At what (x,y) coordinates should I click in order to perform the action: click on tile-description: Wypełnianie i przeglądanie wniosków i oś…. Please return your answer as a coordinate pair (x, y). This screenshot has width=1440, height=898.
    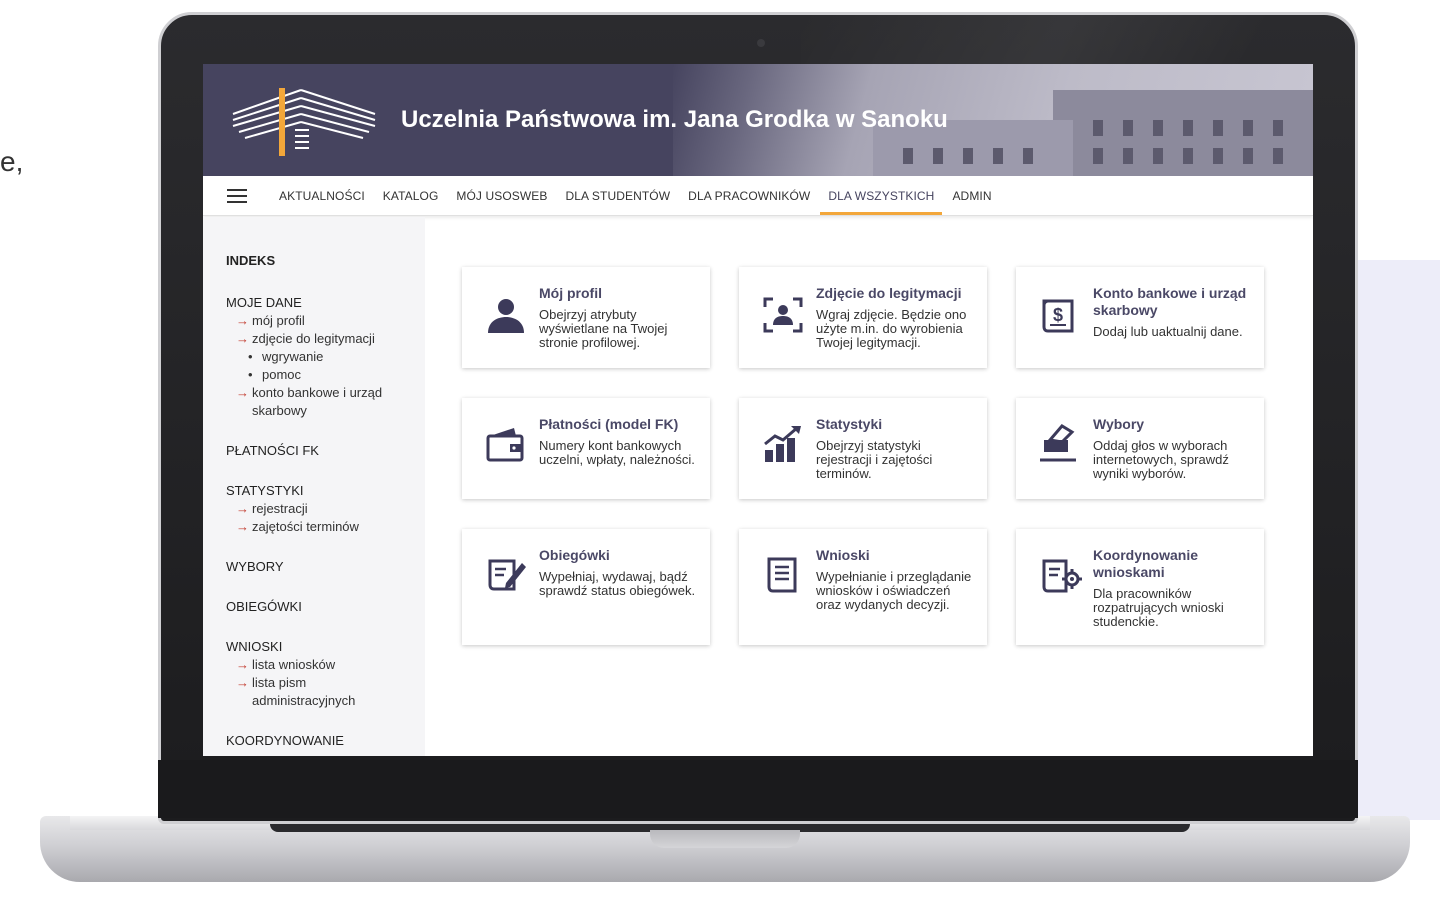
    Looking at the image, I should click on (894, 590).